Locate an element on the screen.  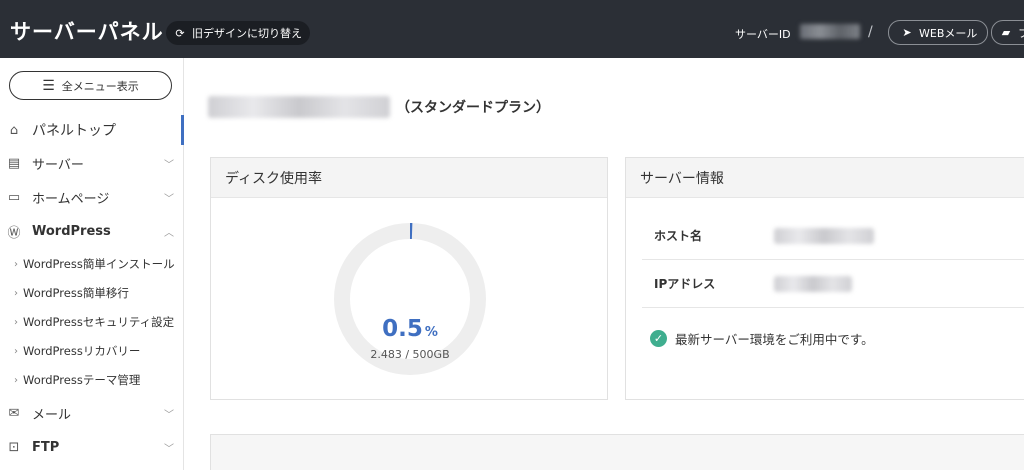
sidebar-subitem-wp-recovery: › WordPressリカバリー is located at coordinates (92, 351).